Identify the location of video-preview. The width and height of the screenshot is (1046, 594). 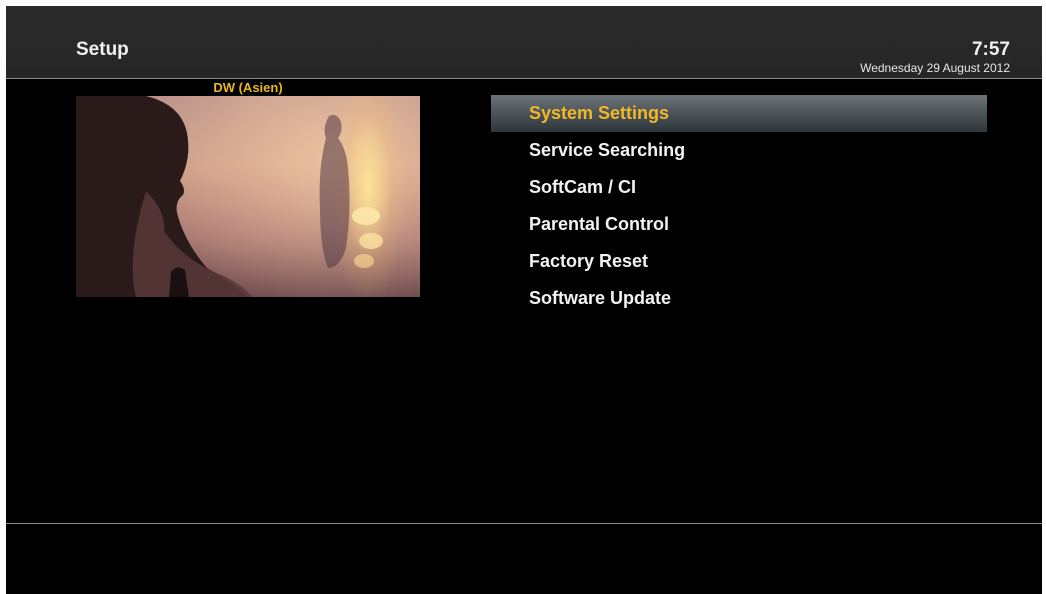
(248, 196).